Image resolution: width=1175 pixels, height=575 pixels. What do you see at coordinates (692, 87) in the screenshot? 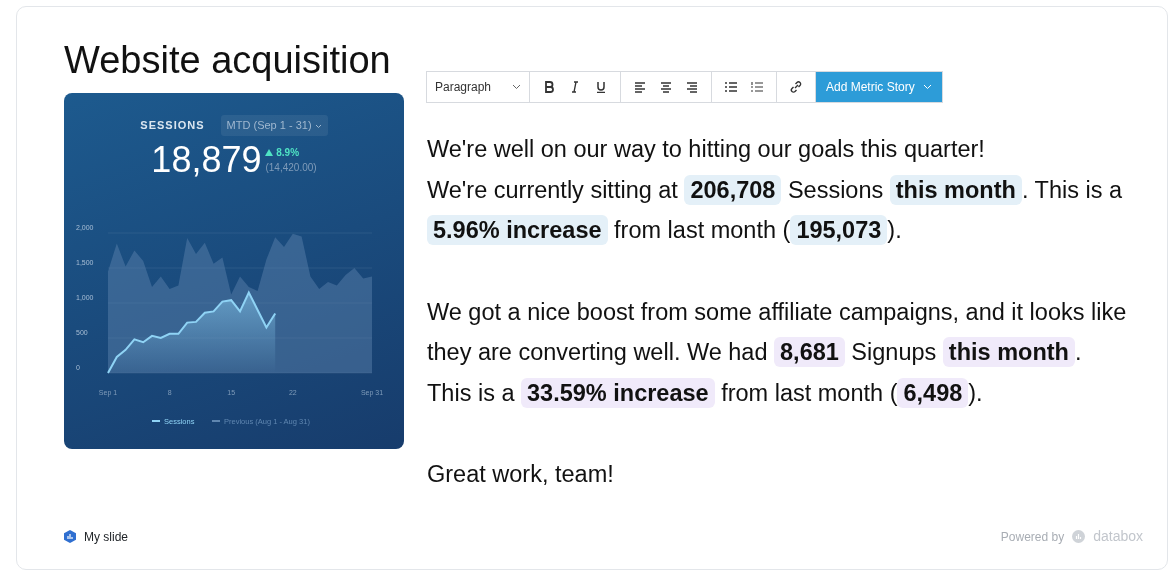
I see `align-right-icon` at bounding box center [692, 87].